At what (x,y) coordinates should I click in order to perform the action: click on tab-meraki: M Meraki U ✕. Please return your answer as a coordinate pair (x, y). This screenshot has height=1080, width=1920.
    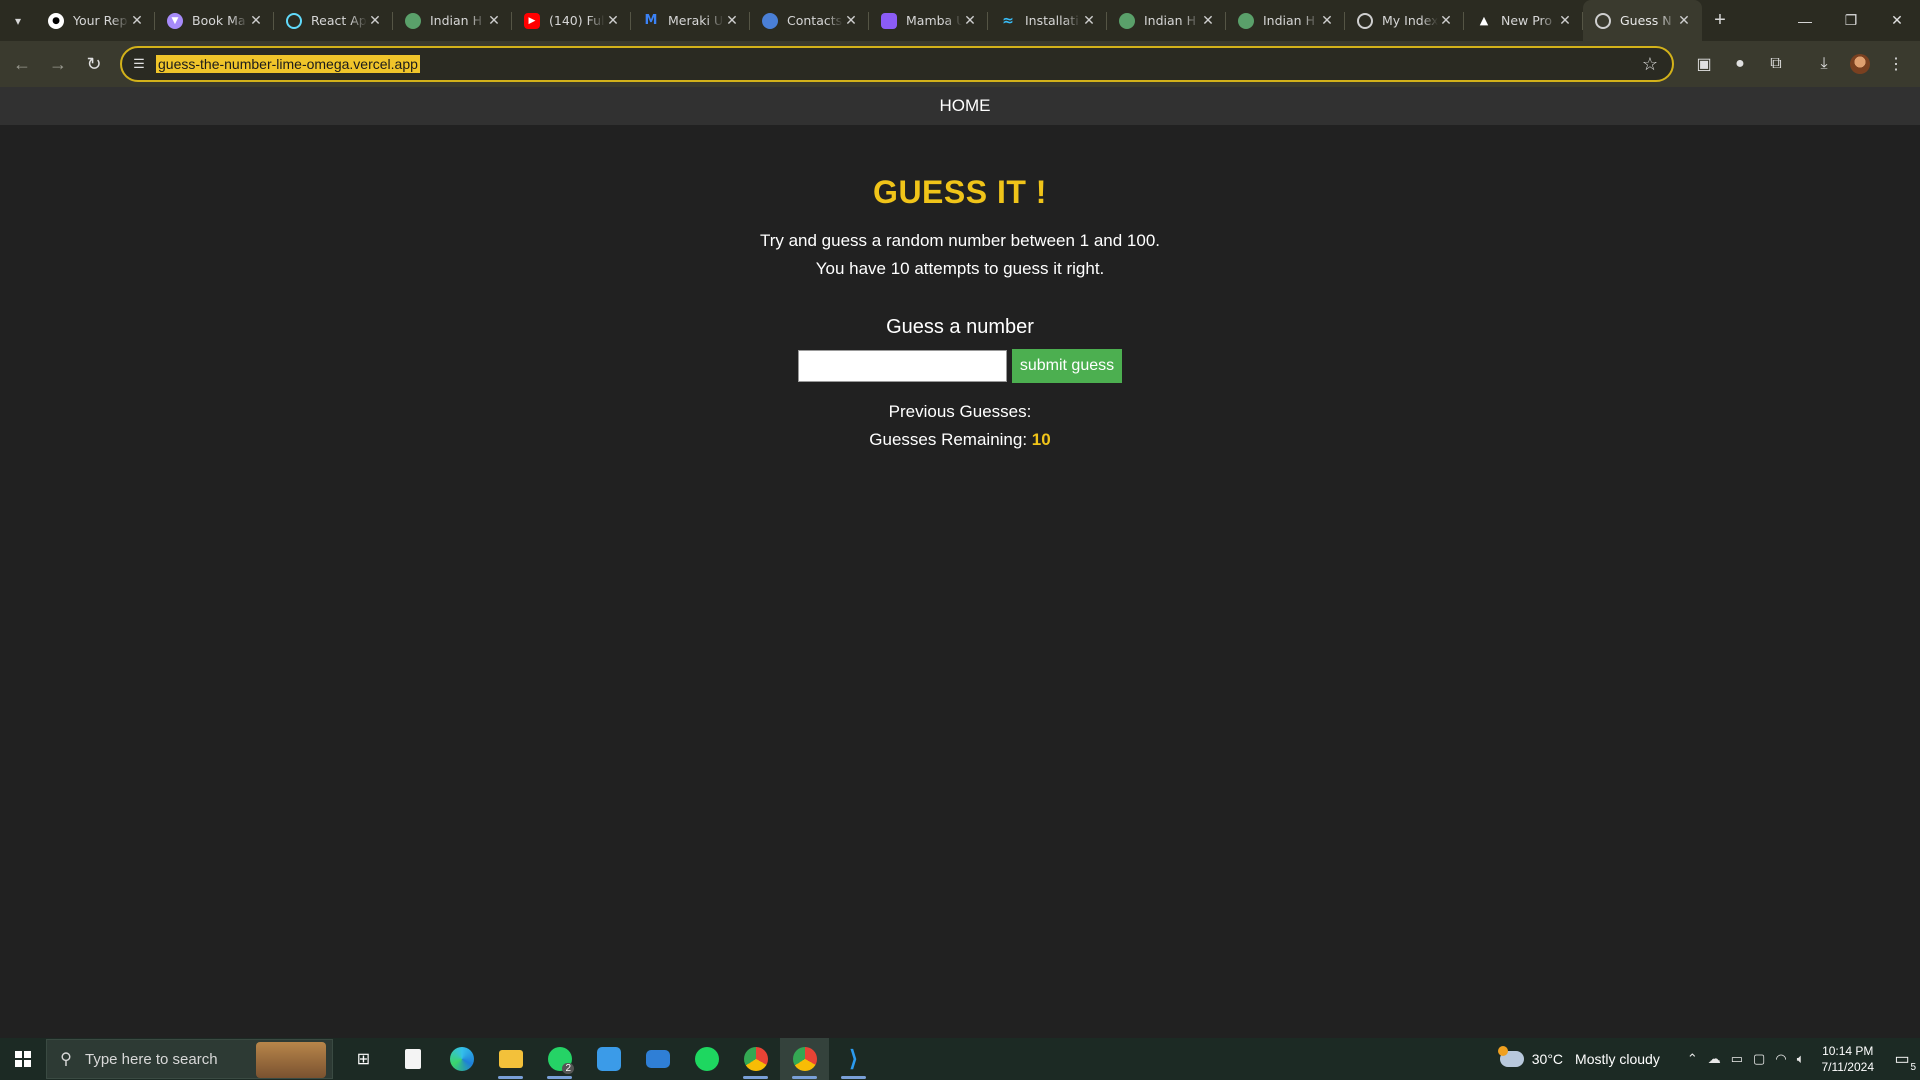
    Looking at the image, I should click on (690, 20).